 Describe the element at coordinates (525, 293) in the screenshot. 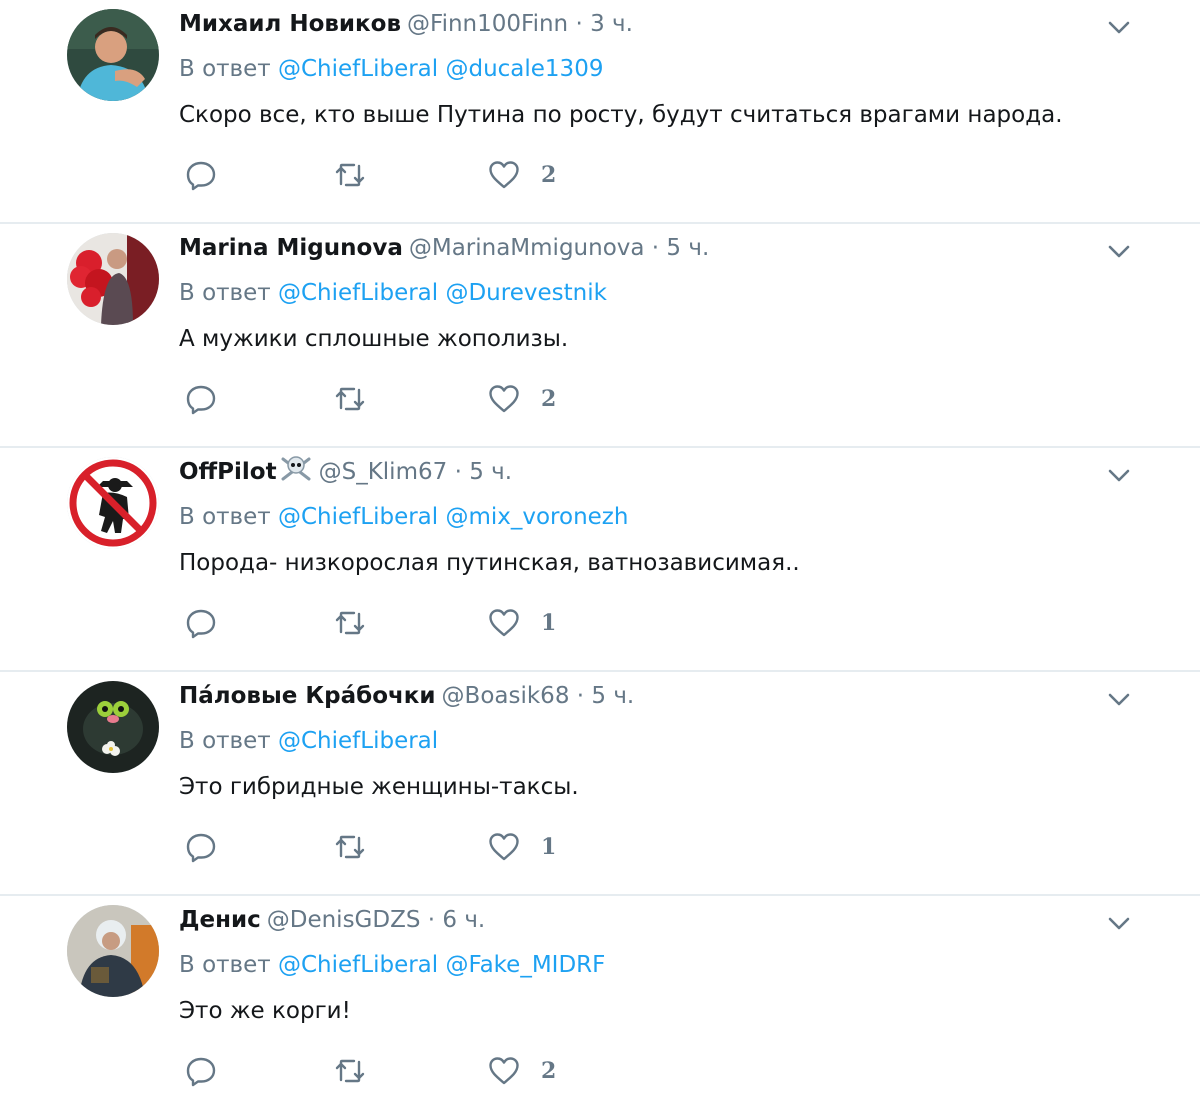

I see `mention-link: @Durevestnik` at that location.